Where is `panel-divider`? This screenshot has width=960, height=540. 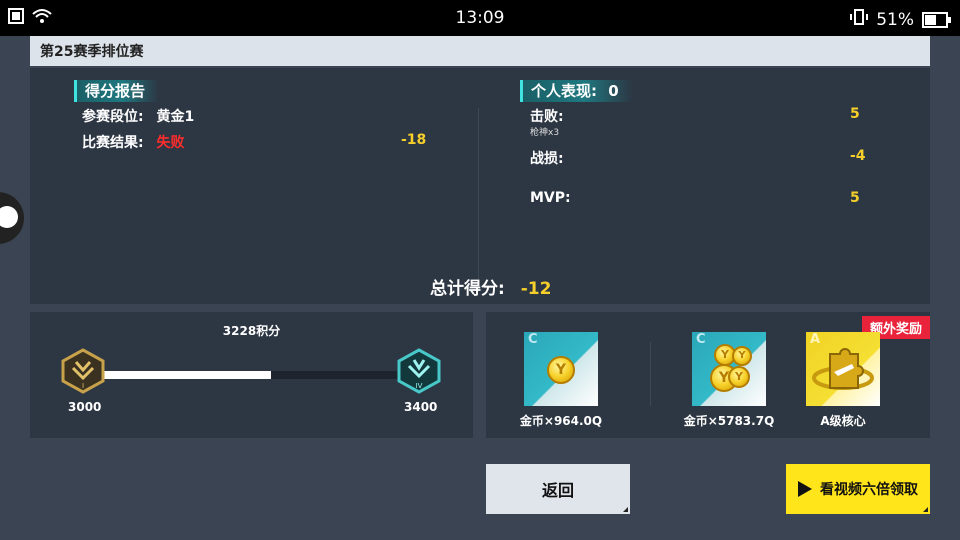
panel-divider is located at coordinates (478, 198).